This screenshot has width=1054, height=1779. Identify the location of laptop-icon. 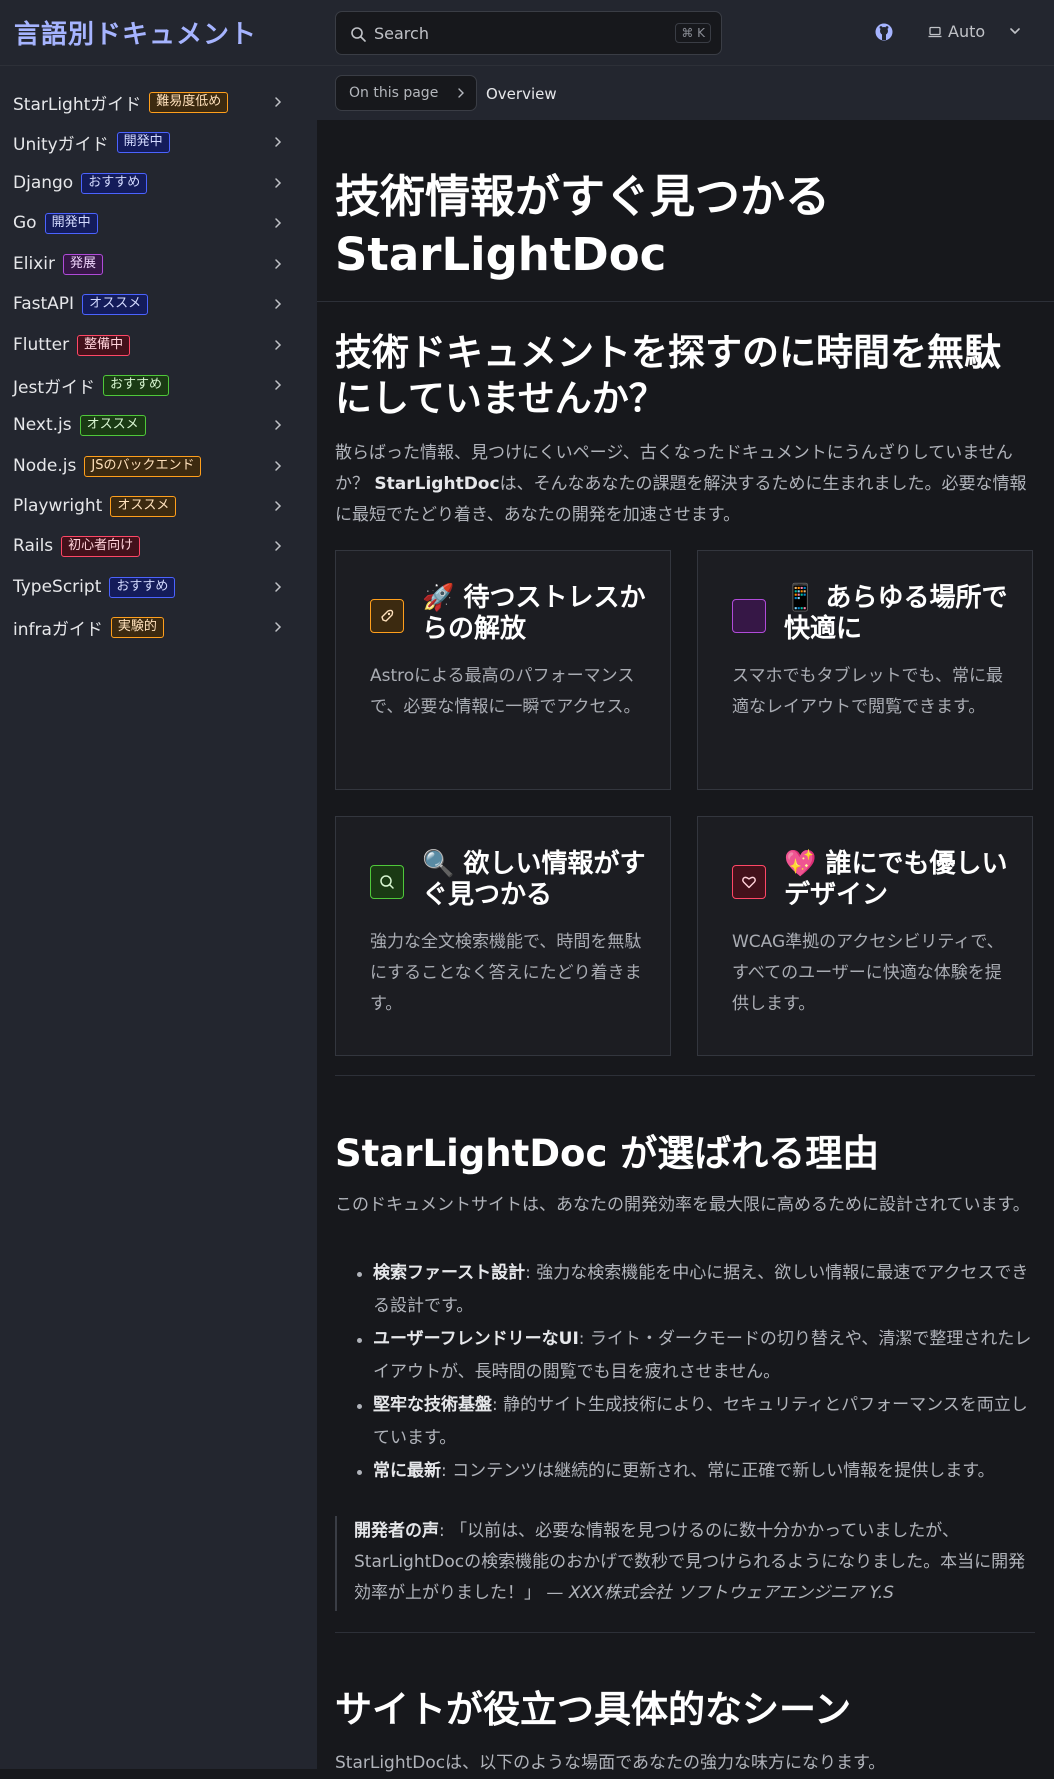
(935, 31).